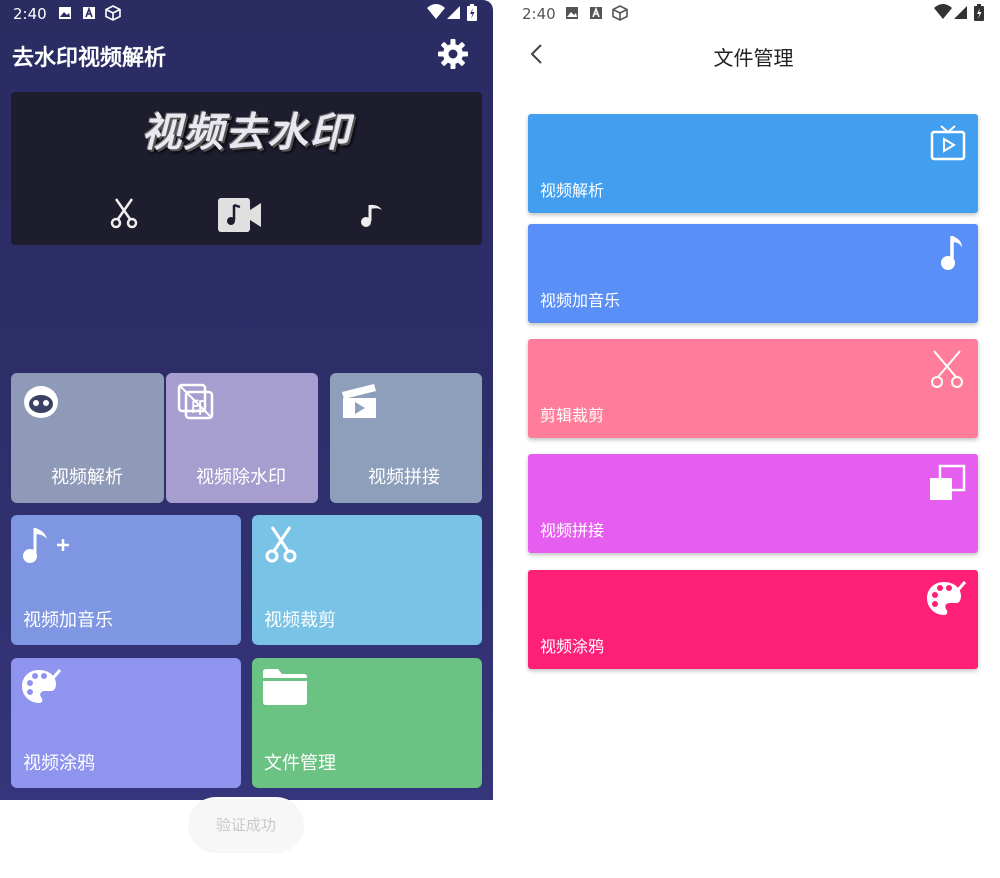  What do you see at coordinates (453, 54) in the screenshot?
I see `settings-gear-icon` at bounding box center [453, 54].